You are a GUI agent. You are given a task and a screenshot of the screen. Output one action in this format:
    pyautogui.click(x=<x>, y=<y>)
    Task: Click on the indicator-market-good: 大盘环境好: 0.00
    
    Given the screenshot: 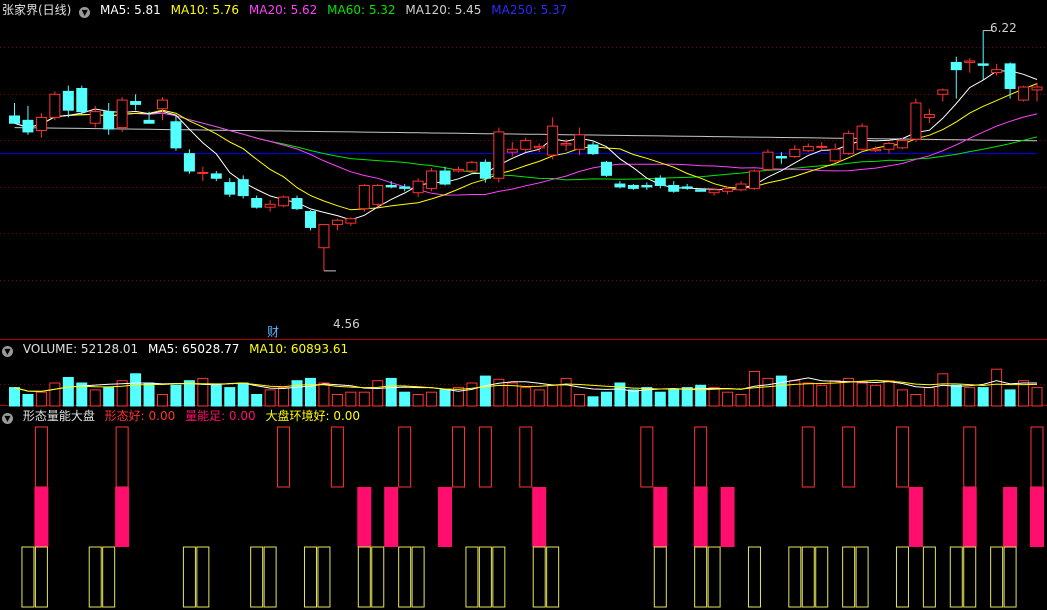 What is the action you would take?
    pyautogui.click(x=313, y=416)
    